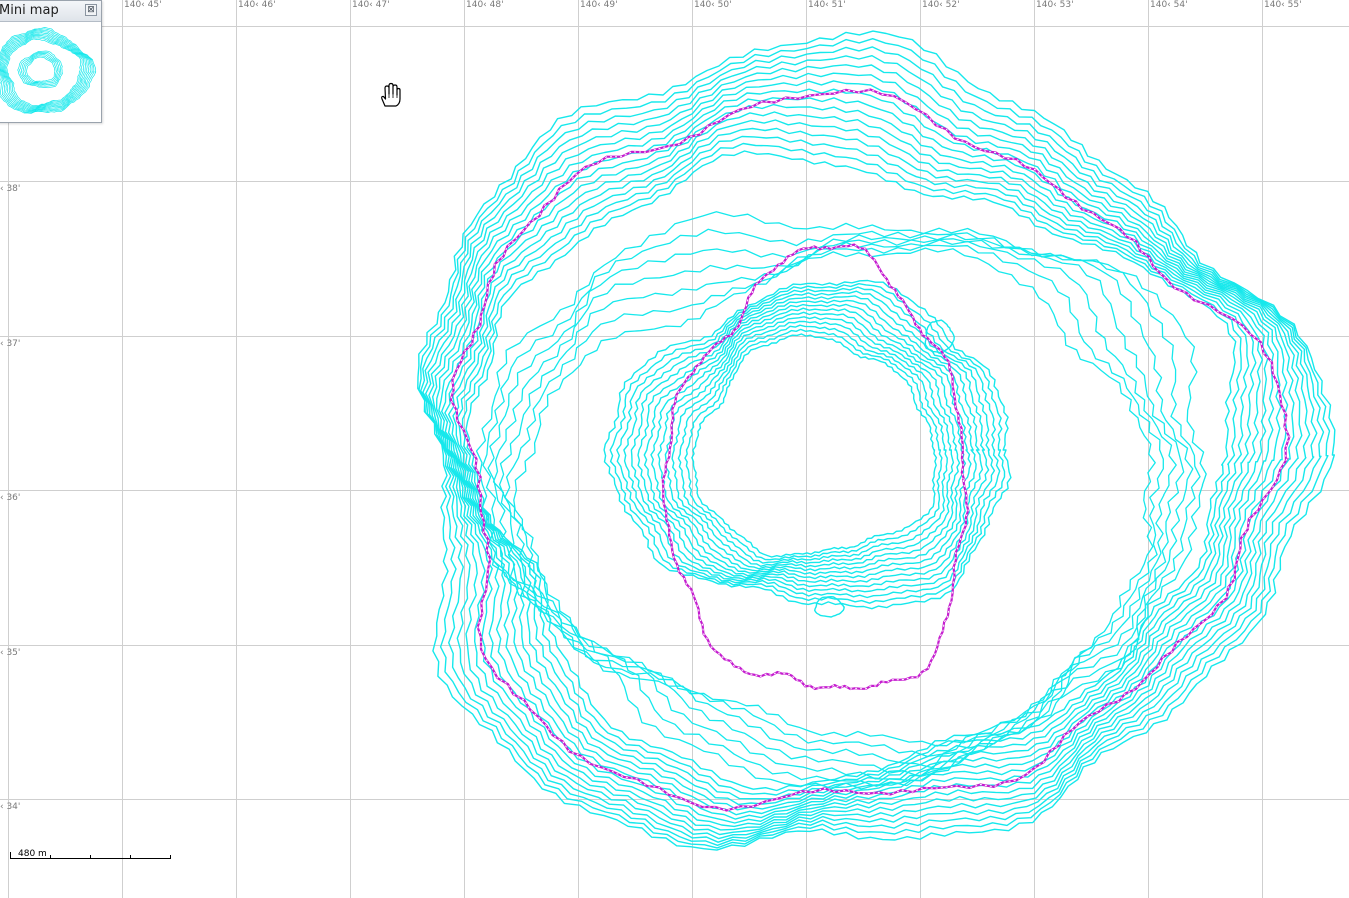 Image resolution: width=1349 pixels, height=898 pixels. Describe the element at coordinates (91, 10) in the screenshot. I see `close-icon: ⊠` at that location.